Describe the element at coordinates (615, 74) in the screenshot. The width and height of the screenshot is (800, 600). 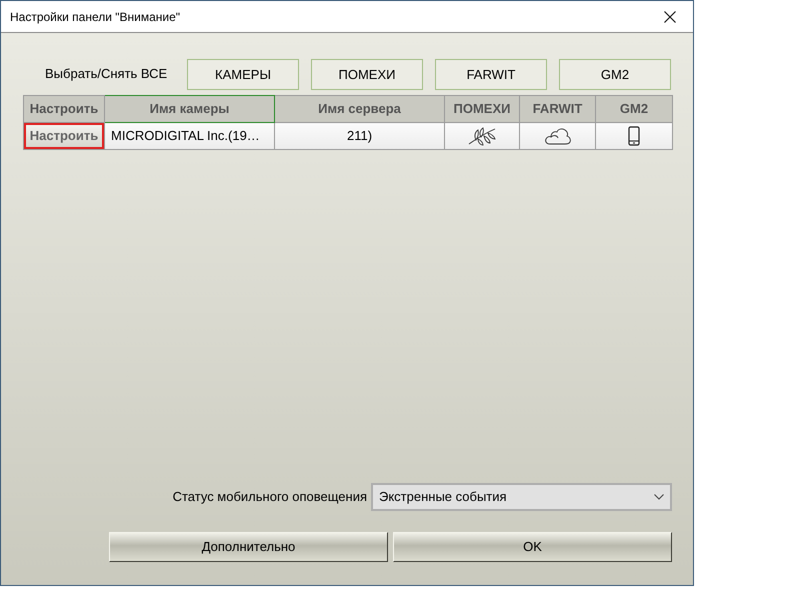
I see `select-all-button: GM2` at that location.